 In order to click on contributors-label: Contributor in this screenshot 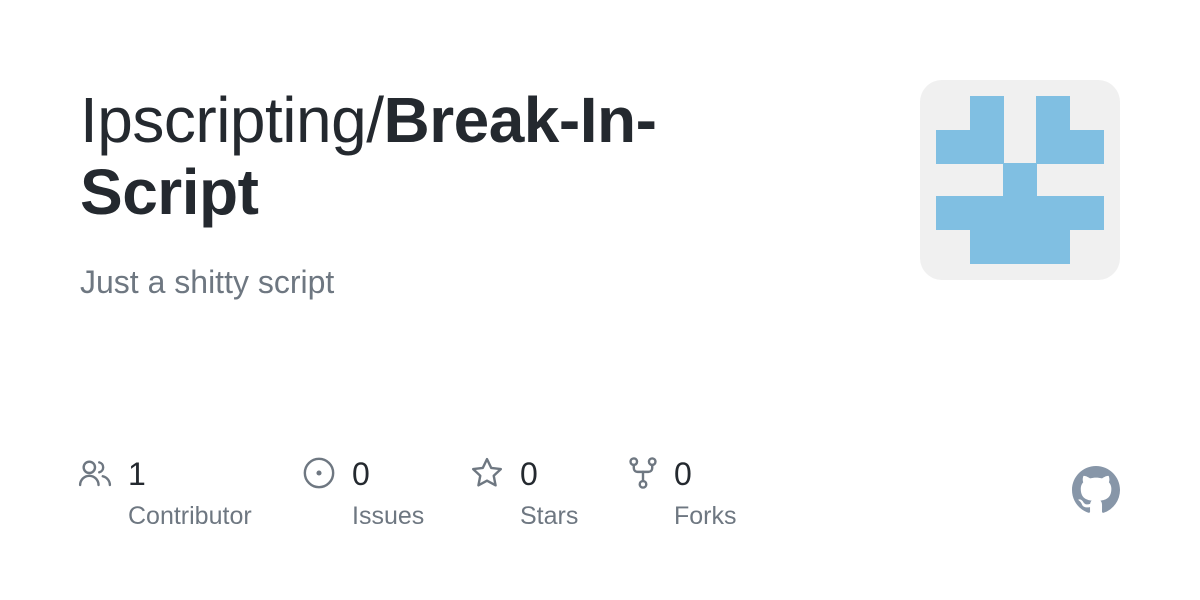, I will do `click(190, 516)`.